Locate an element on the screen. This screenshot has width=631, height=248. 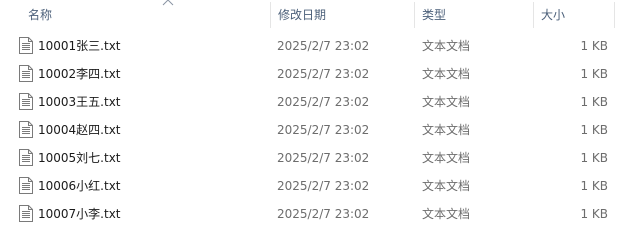
column-header-type: 类型 is located at coordinates (474, 15).